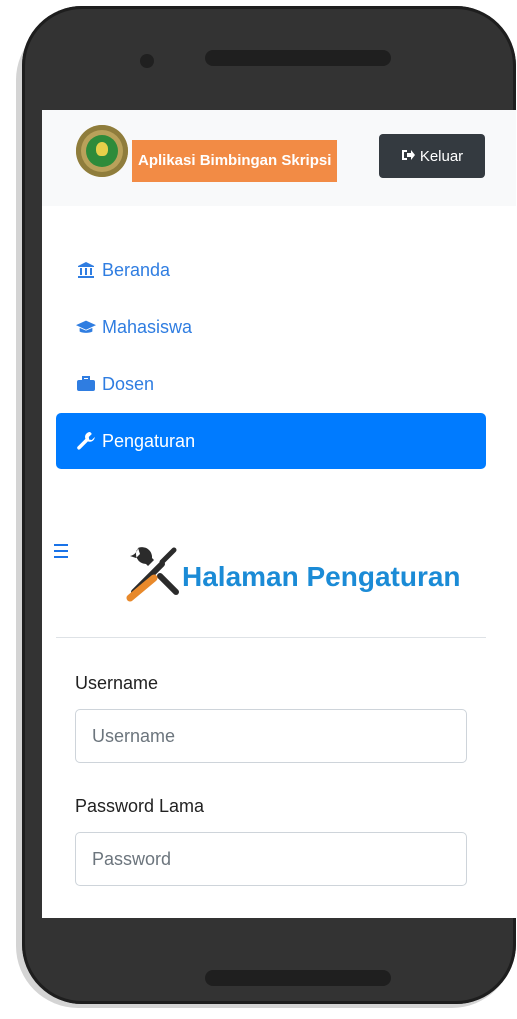  Describe the element at coordinates (235, 161) in the screenshot. I see `brand-title: Aplikasi Bimbingan Skripsi` at that location.